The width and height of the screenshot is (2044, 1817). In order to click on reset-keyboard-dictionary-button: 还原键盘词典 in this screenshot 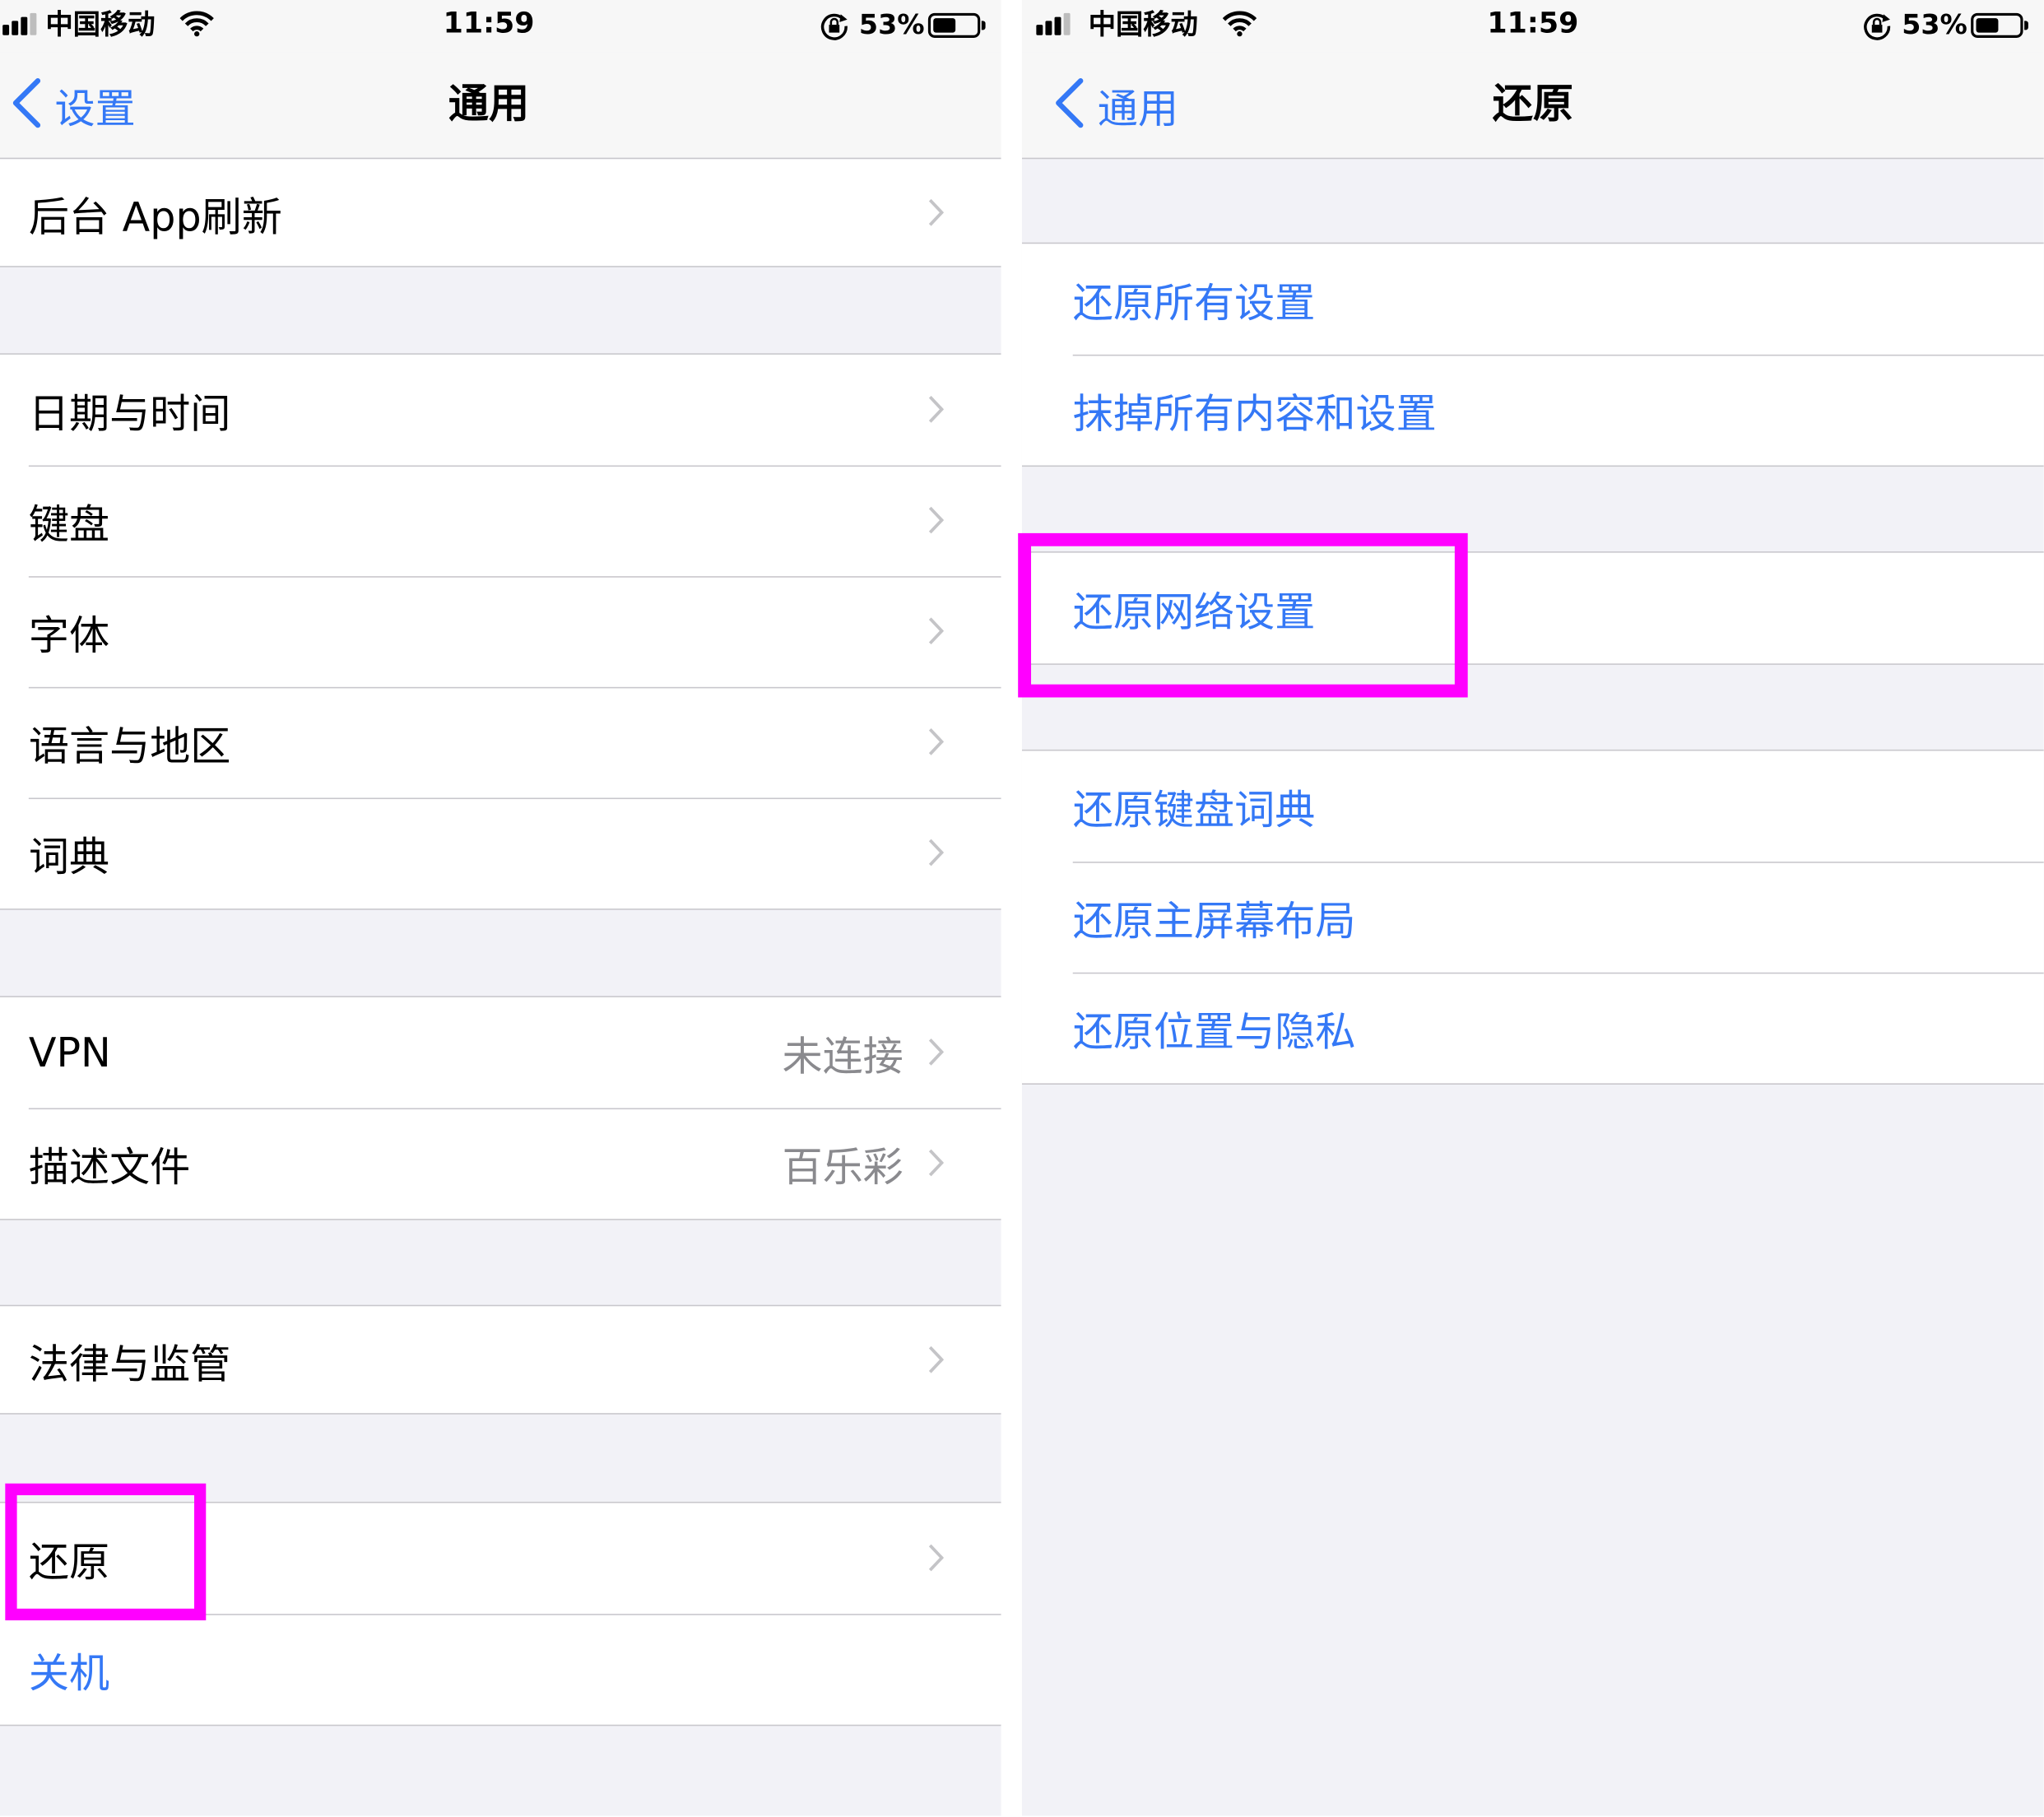, I will do `click(1533, 806)`.